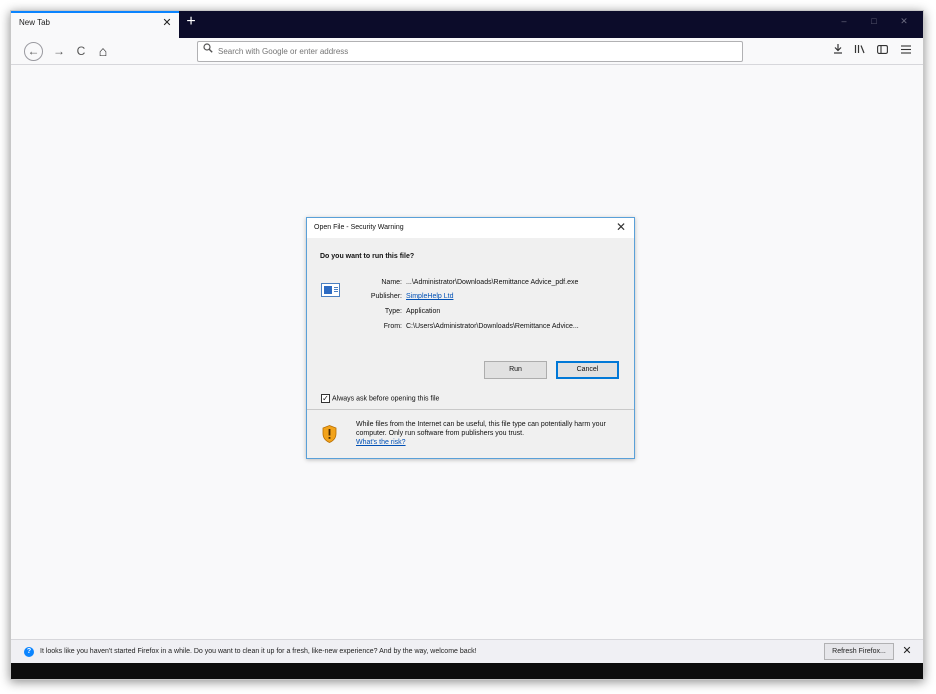 This screenshot has height=694, width=936. I want to click on home-icon: ⌂, so click(103, 51).